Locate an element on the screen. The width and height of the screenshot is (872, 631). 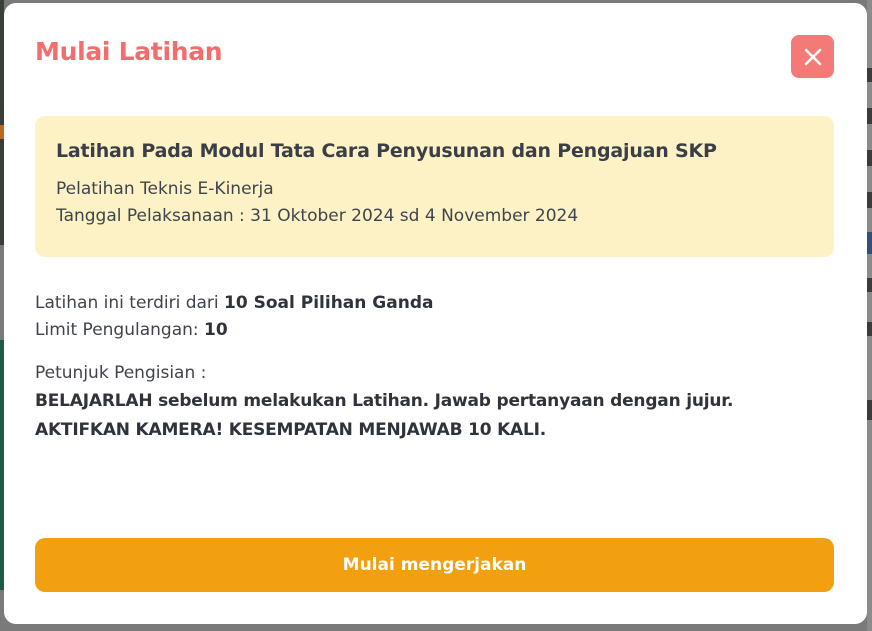
question-count-value: 10 Soal Pilihan Ganda is located at coordinates (329, 303).